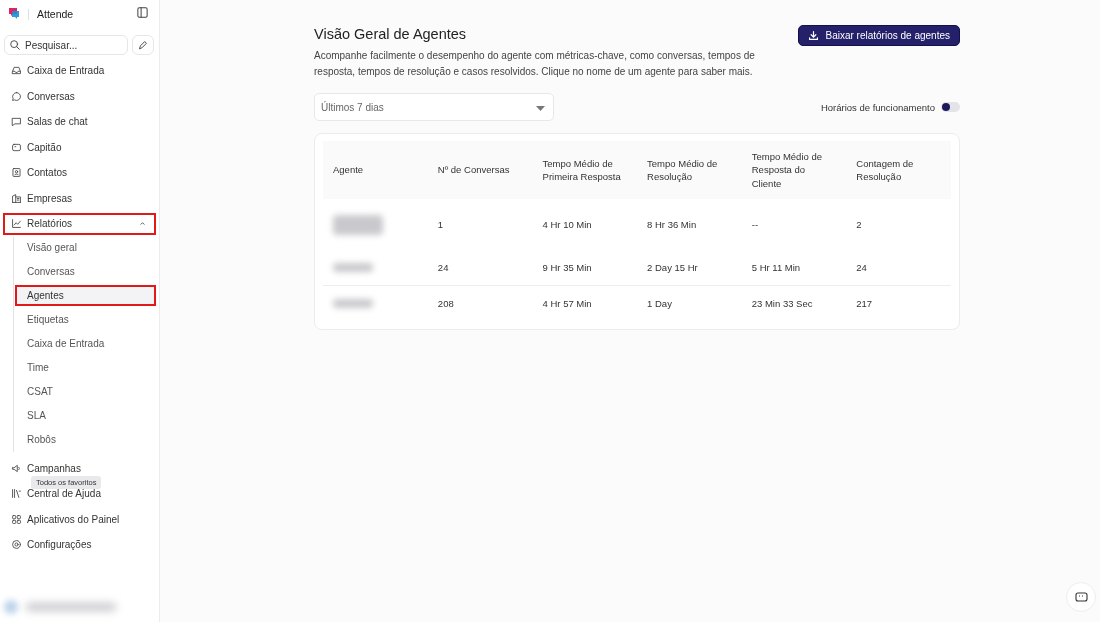 This screenshot has width=1100, height=622. What do you see at coordinates (794, 303) in the screenshot?
I see `table-cell: 23 Min 33 Sec` at bounding box center [794, 303].